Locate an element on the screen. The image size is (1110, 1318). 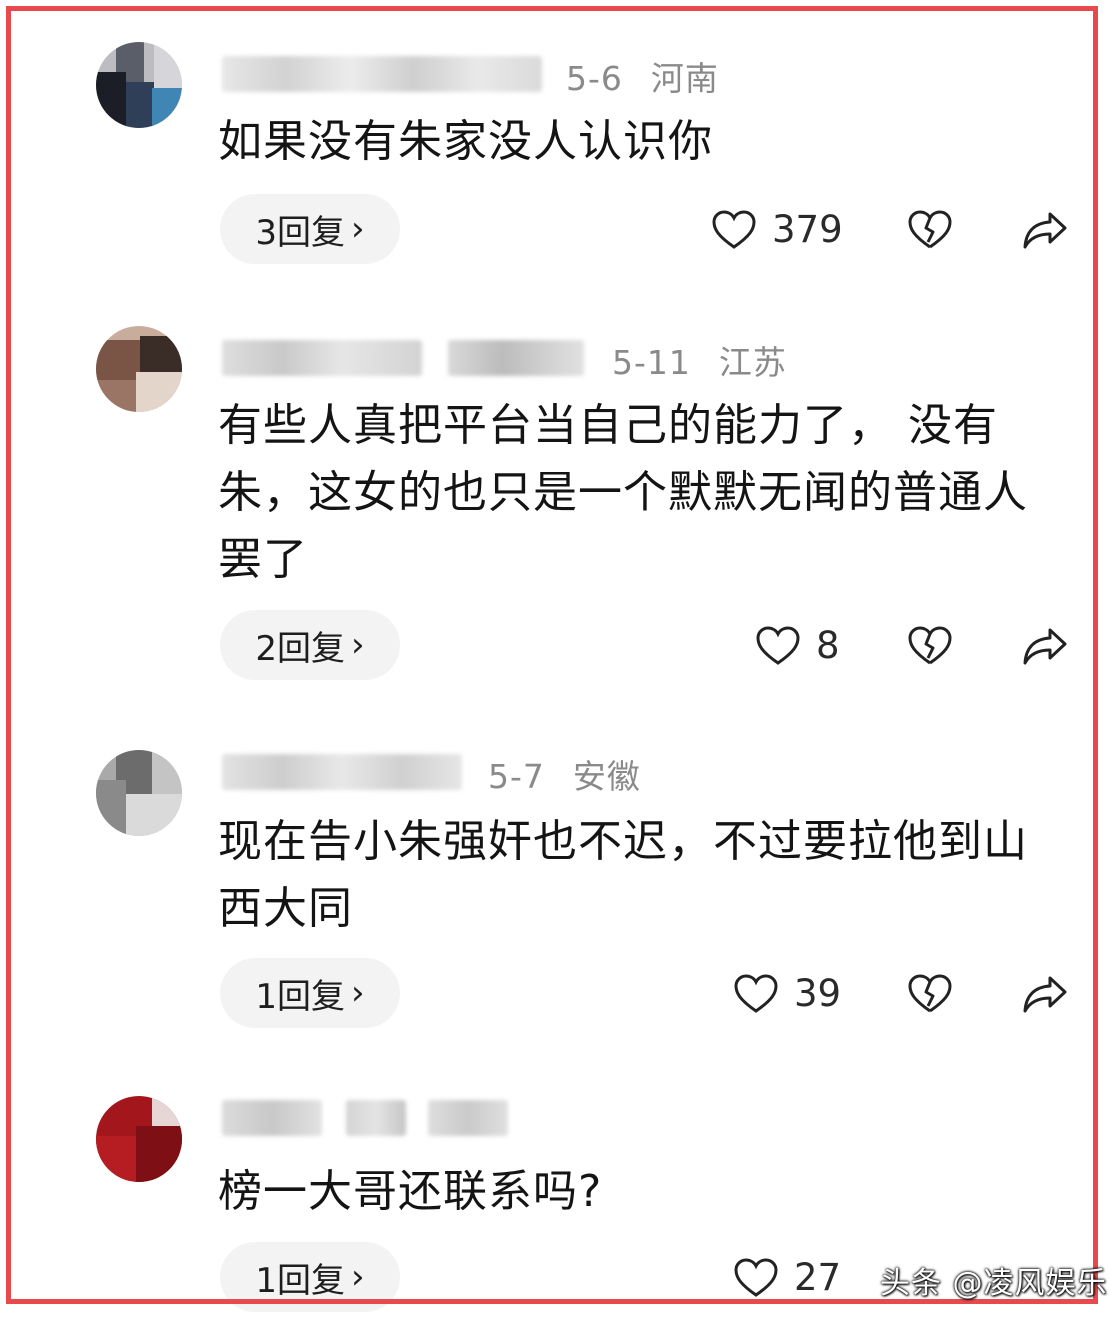
comment-meta: 5-6 河南 is located at coordinates (642, 76).